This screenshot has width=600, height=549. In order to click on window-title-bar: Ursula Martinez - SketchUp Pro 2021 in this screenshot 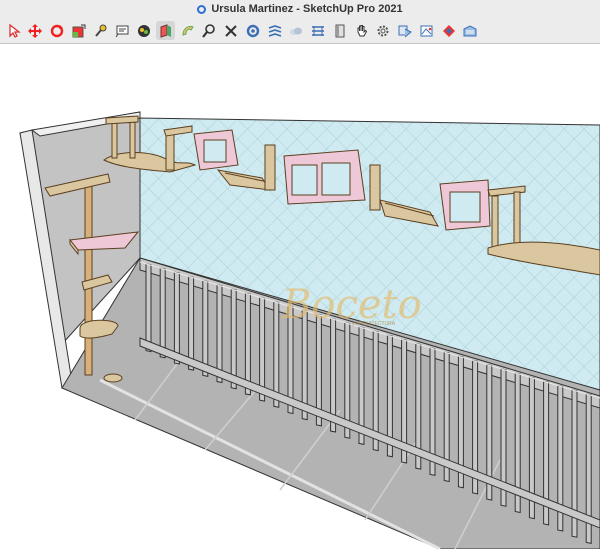, I will do `click(300, 9)`.